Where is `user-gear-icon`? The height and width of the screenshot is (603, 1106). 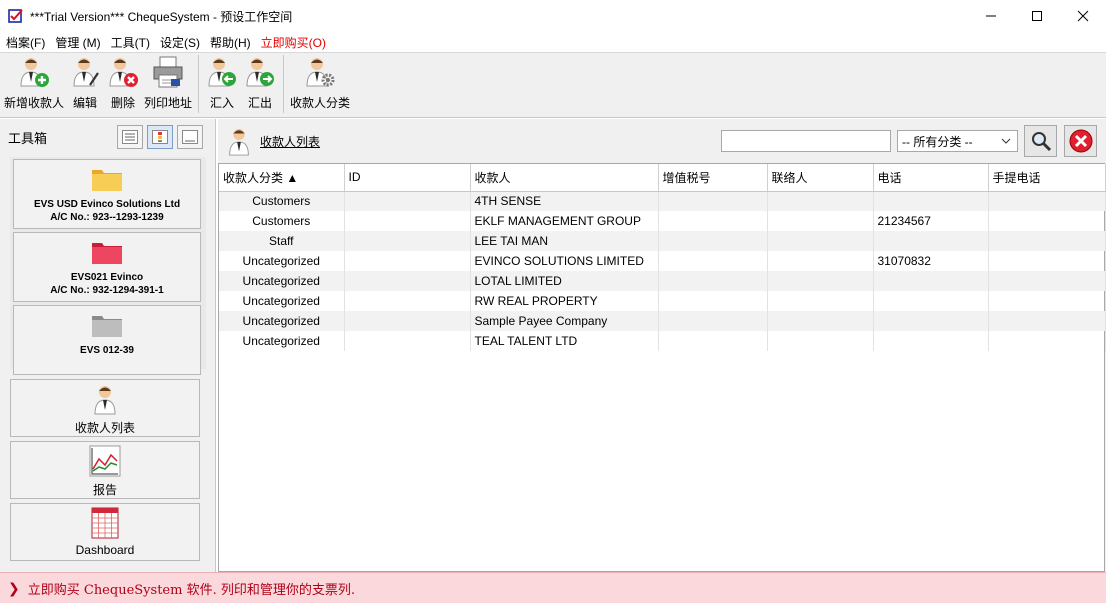 user-gear-icon is located at coordinates (320, 72).